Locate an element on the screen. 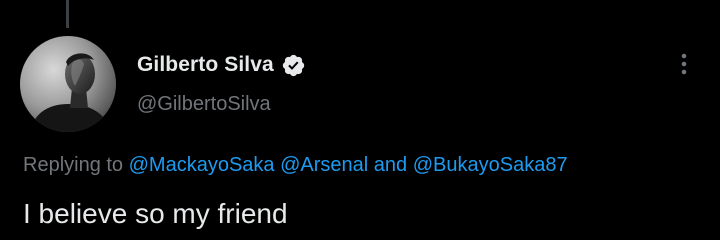 The width and height of the screenshot is (720, 240). more-options-icon is located at coordinates (684, 64).